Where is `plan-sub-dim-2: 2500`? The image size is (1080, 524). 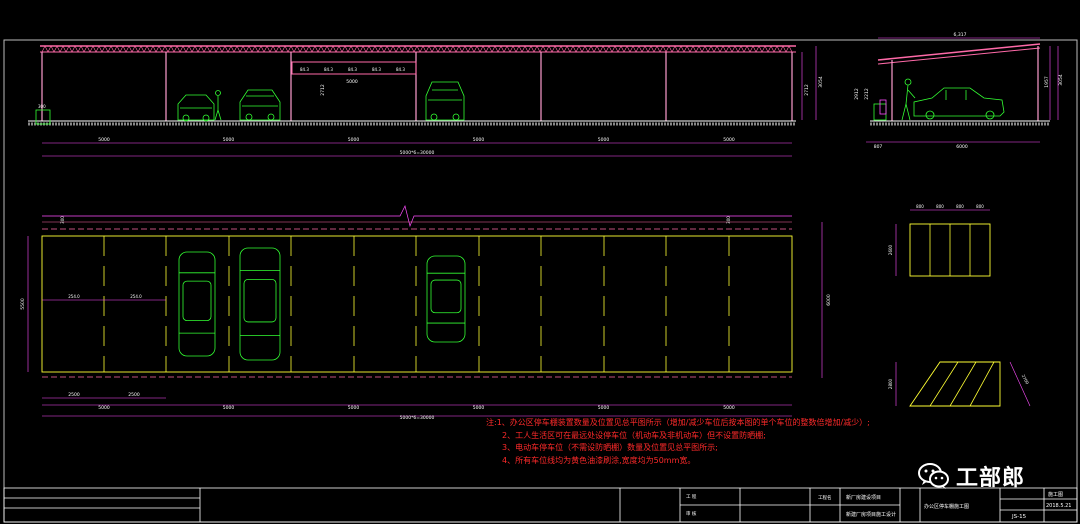
plan-sub-dim-2: 2500 is located at coordinates (134, 395).